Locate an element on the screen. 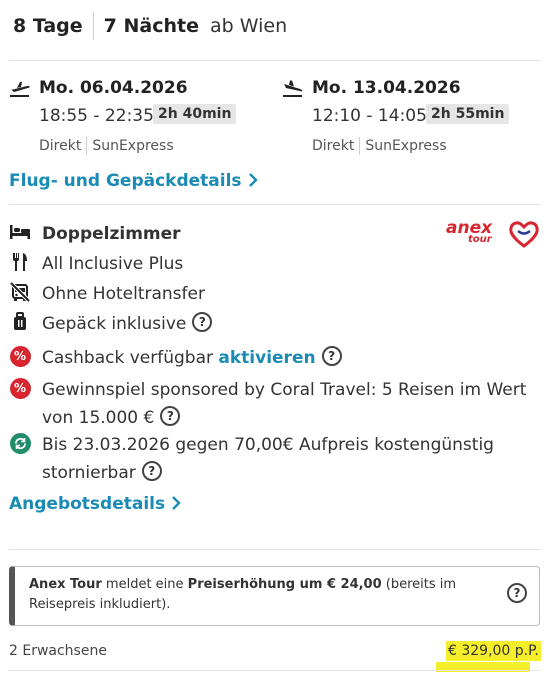 The image size is (557, 677). suitcase-icon is located at coordinates (20, 322).